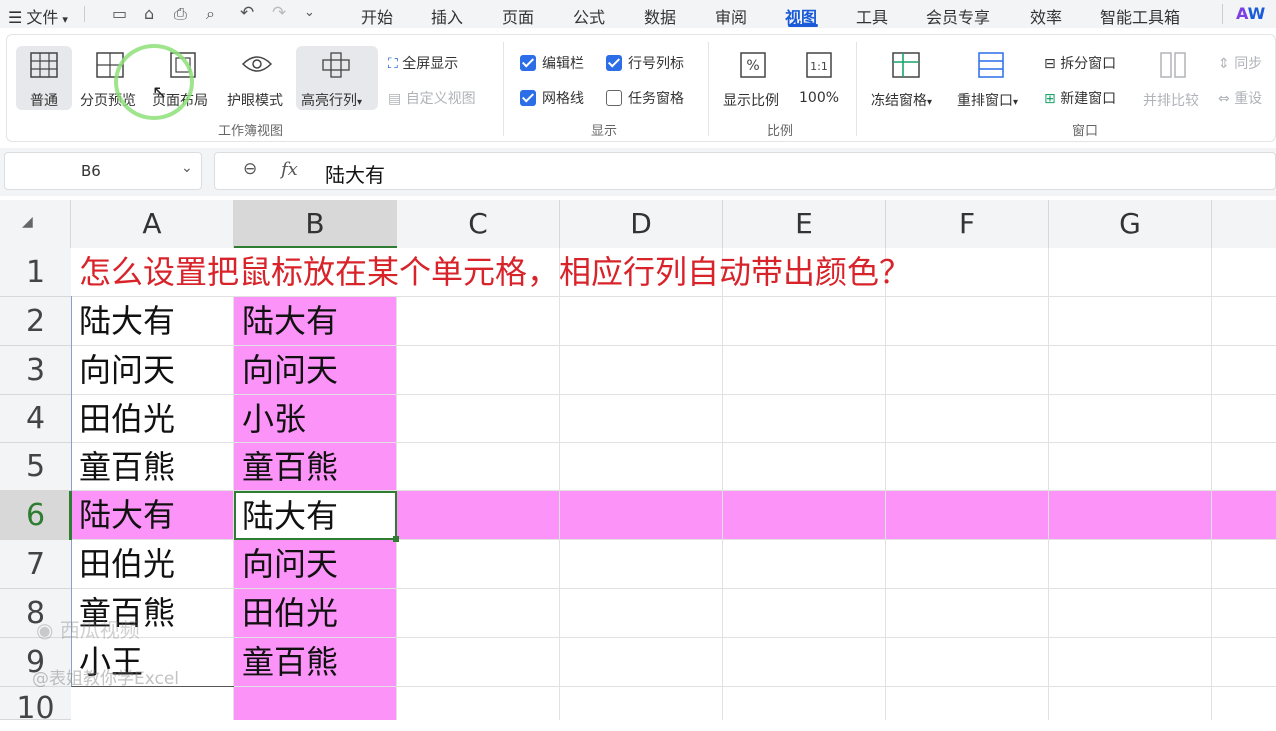  Describe the element at coordinates (967, 224) in the screenshot. I see `column-header-f: F` at that location.